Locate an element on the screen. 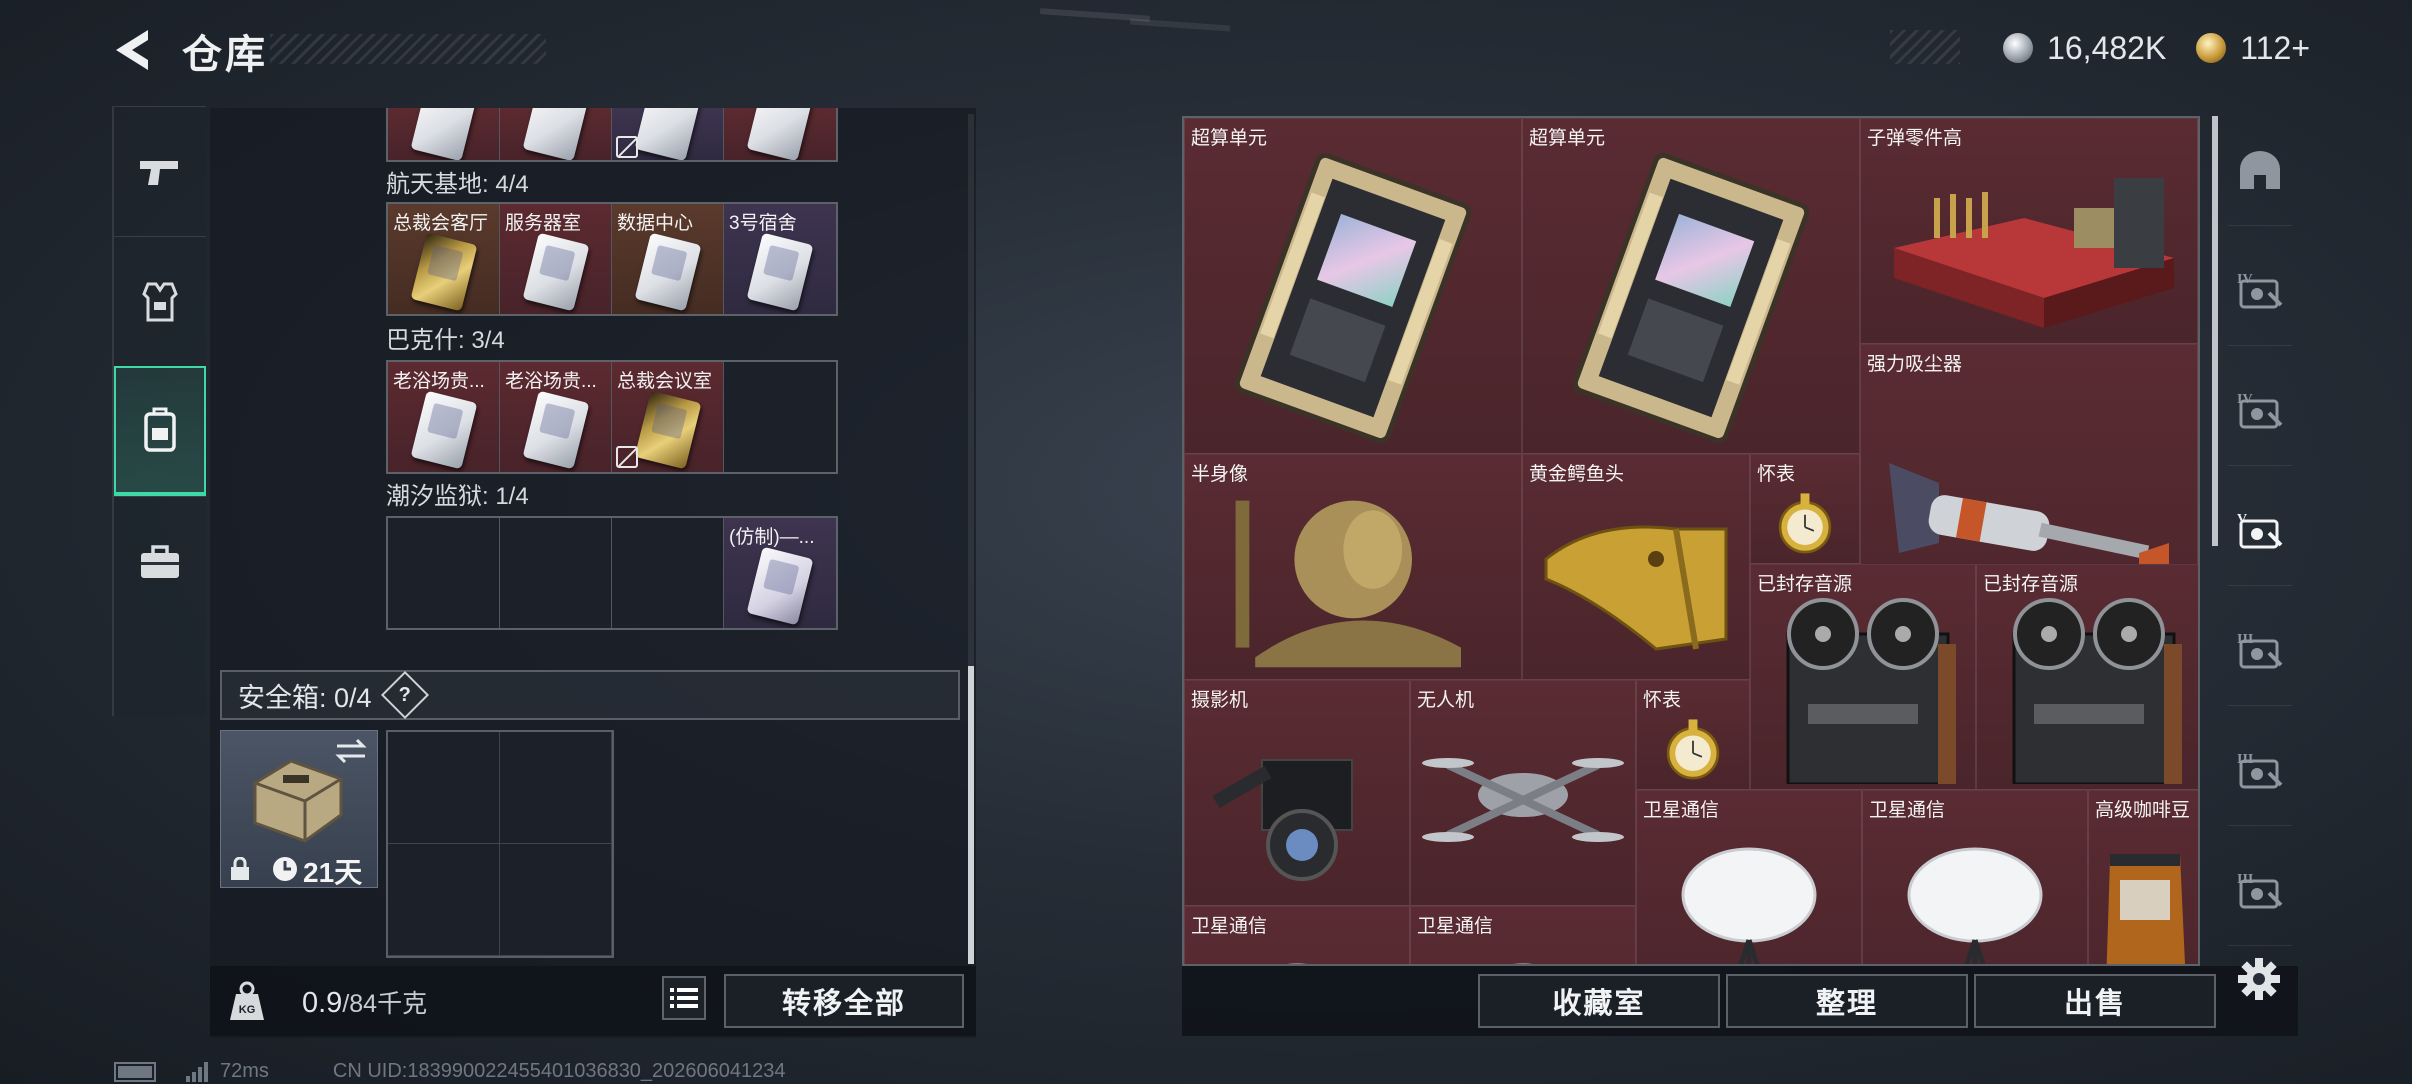 This screenshot has width=2412, height=1084. title-decoration is located at coordinates (408, 49).